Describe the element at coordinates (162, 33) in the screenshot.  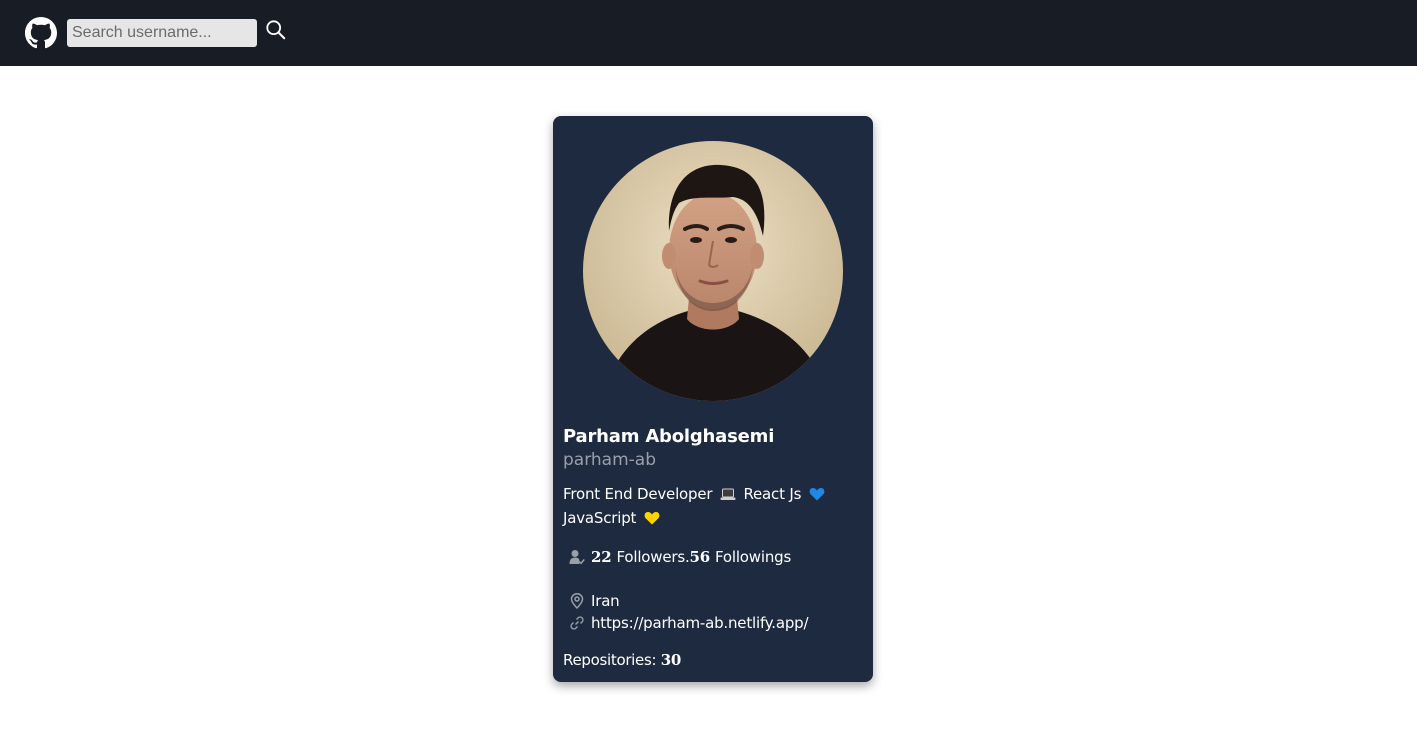
I see `search-input` at that location.